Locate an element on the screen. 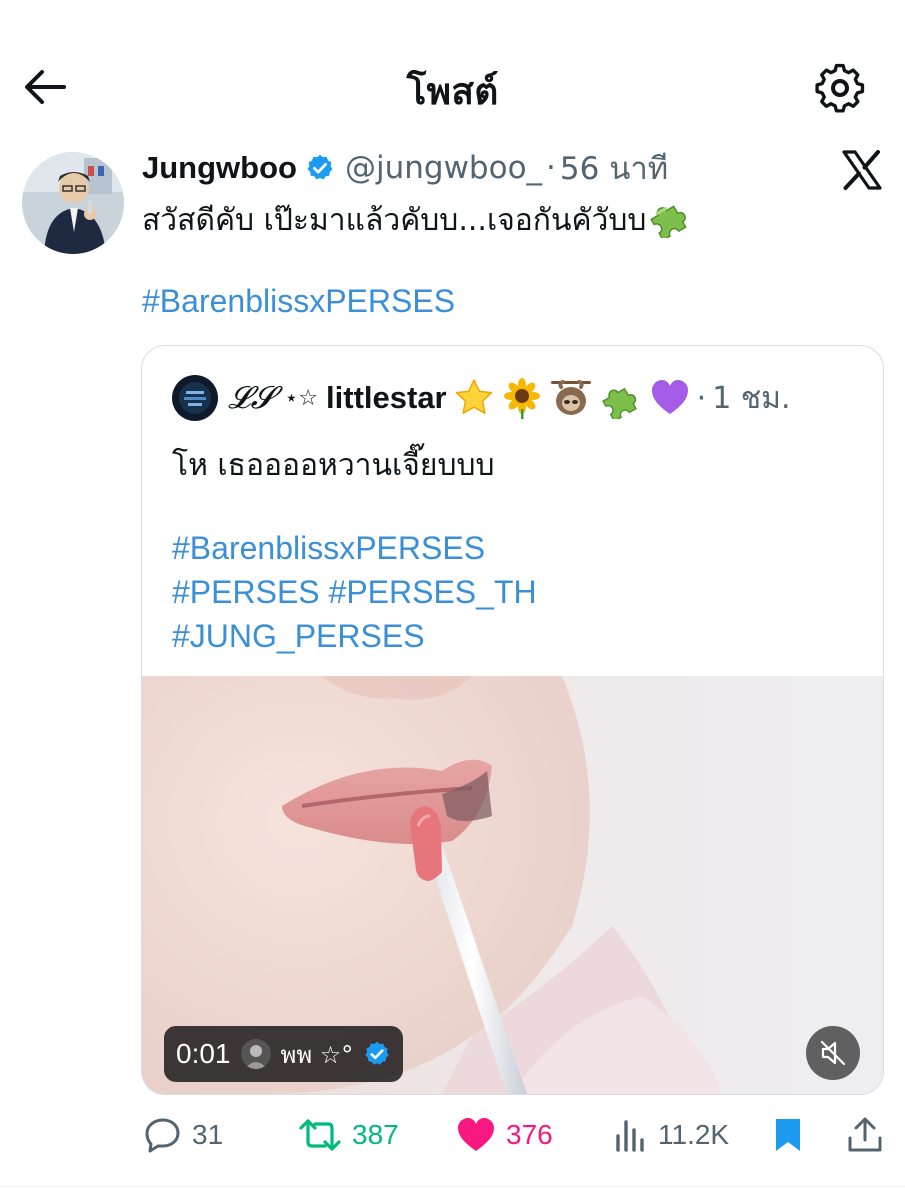 The image size is (905, 1200). post-body: สวัสดีคับ เป๊ะมาแล้วคับบ...เจอกันคัวับบ is located at coordinates (417, 220).